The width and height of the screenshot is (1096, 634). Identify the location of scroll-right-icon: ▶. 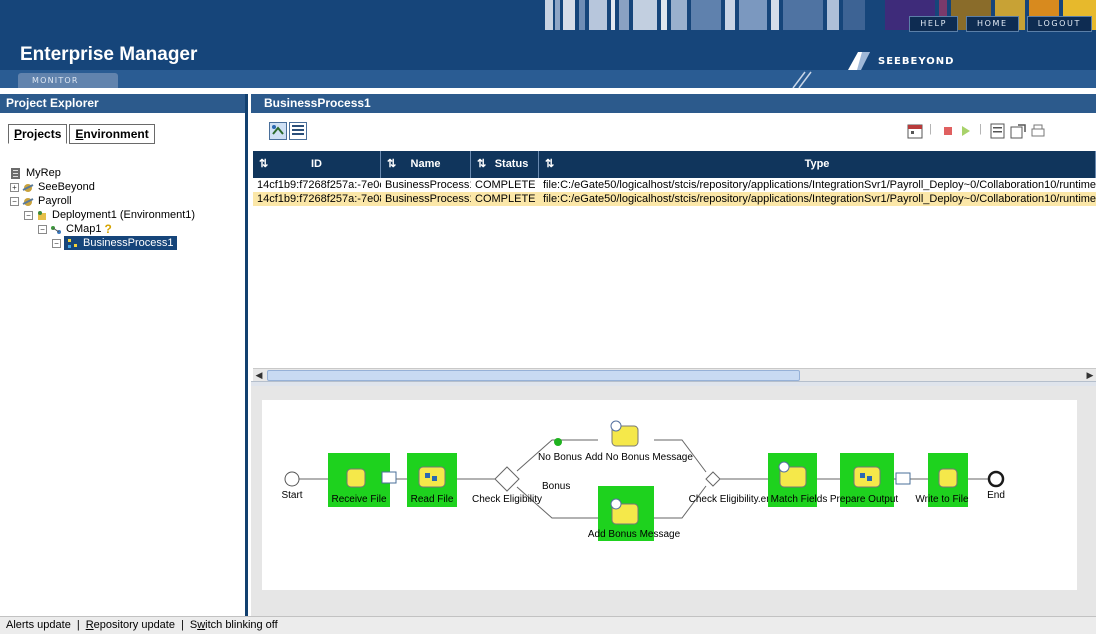
(1090, 375).